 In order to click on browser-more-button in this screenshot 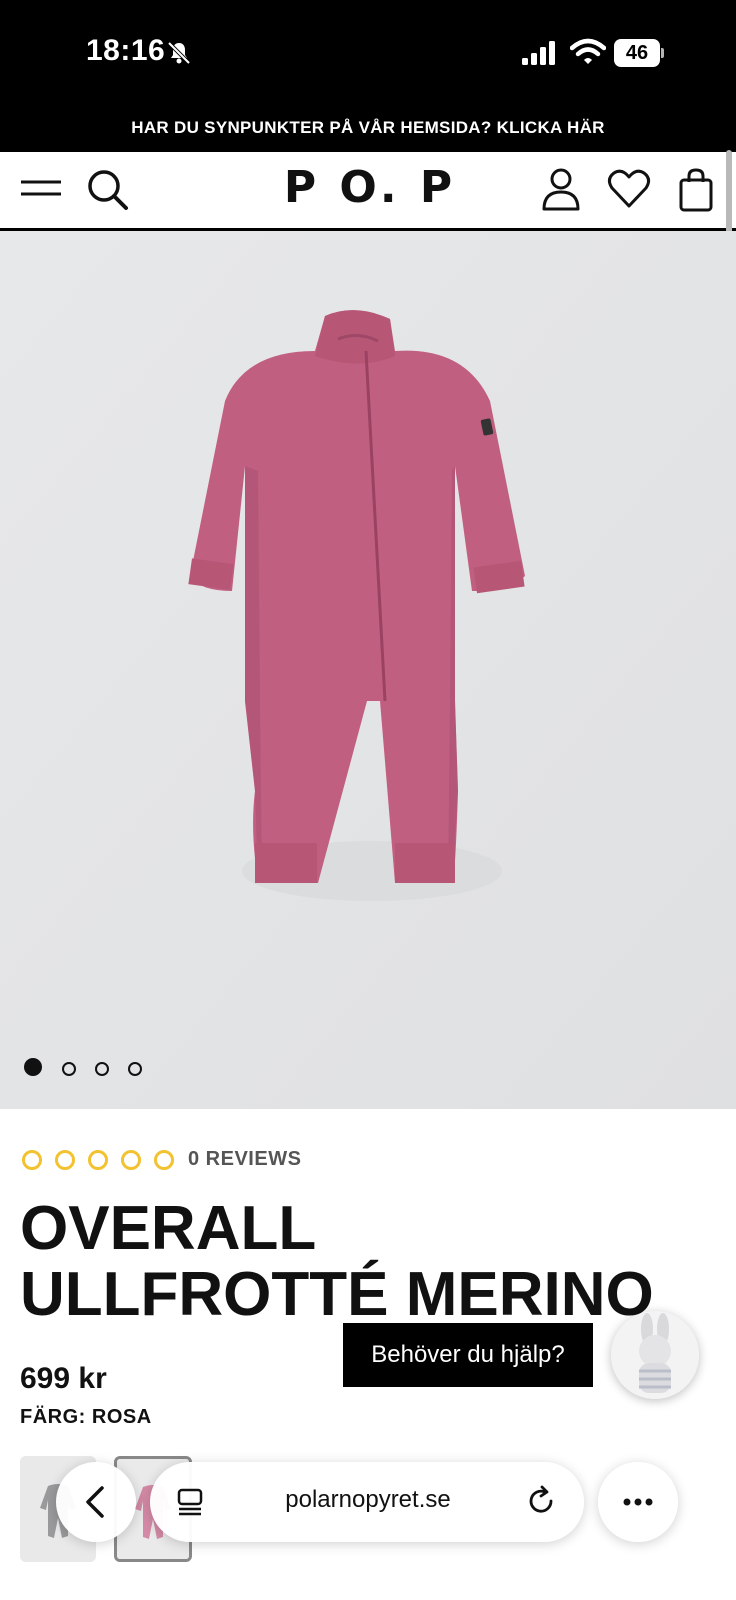, I will do `click(638, 1502)`.